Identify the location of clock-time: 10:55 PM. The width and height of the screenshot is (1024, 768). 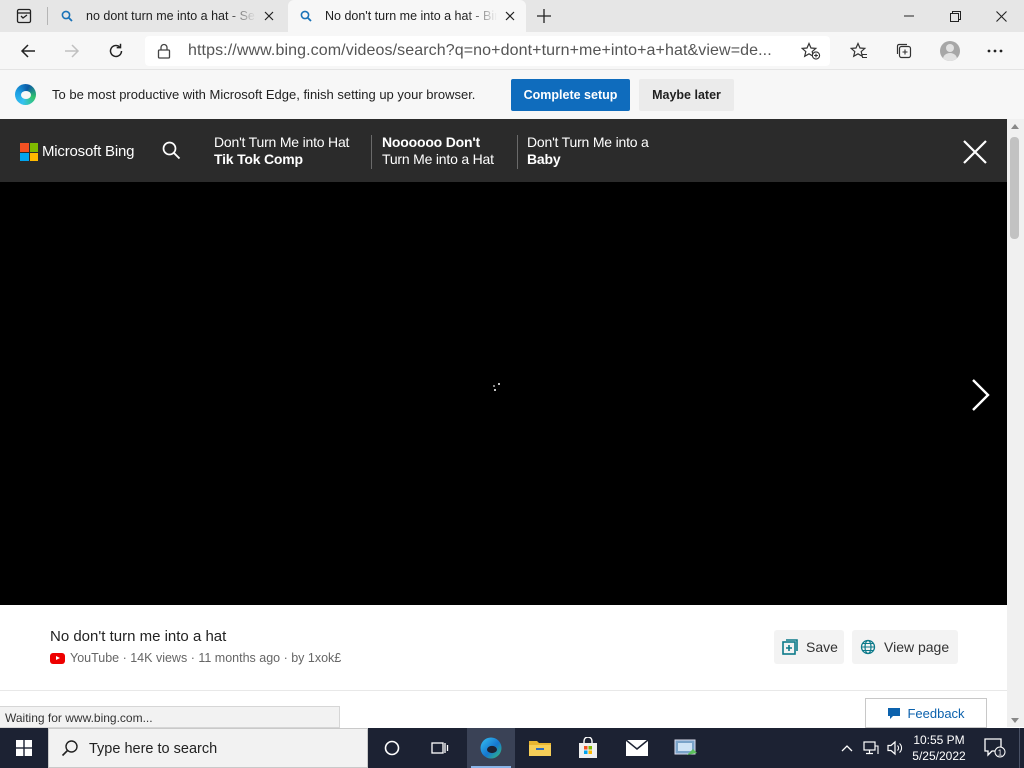
(939, 740).